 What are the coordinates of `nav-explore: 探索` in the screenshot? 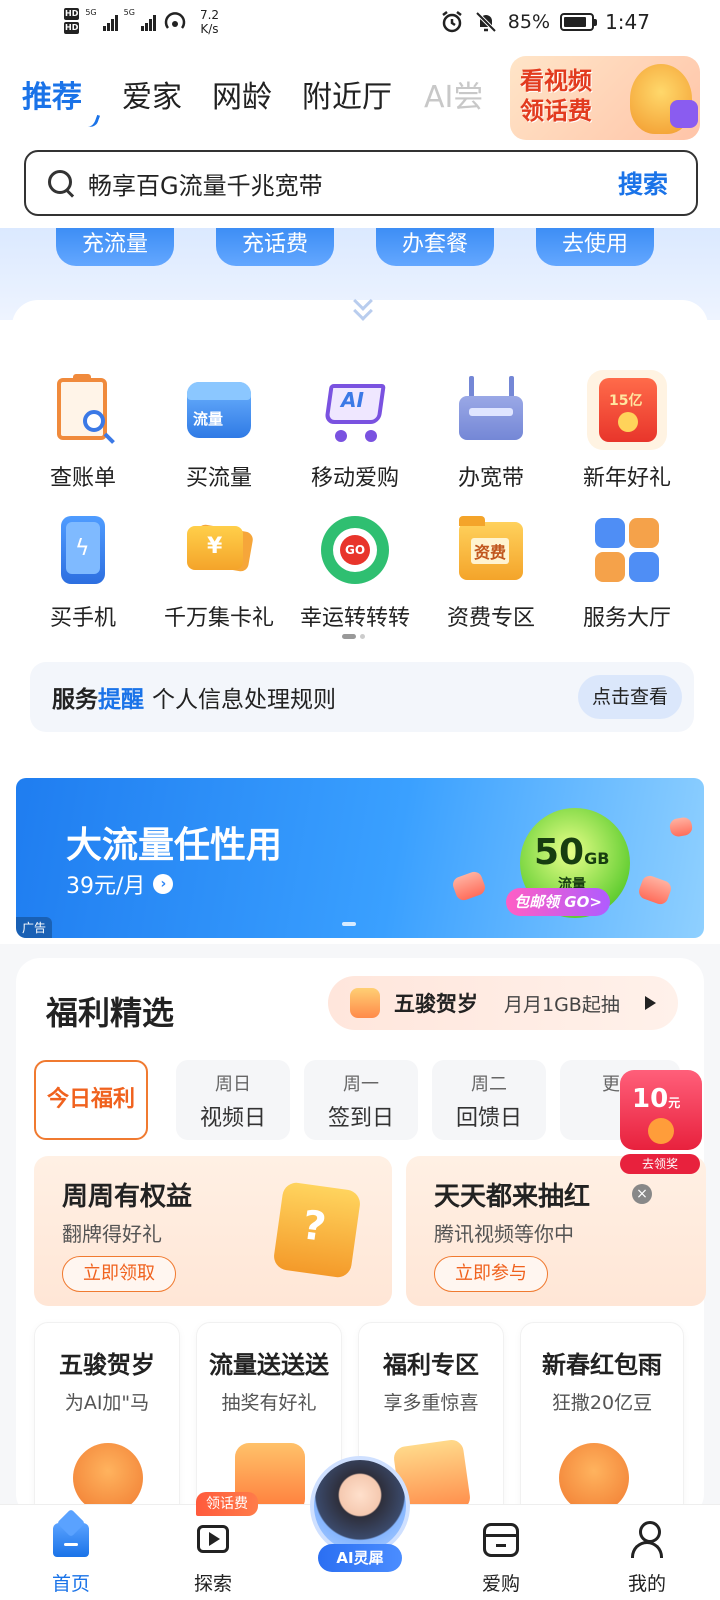 It's located at (213, 1557).